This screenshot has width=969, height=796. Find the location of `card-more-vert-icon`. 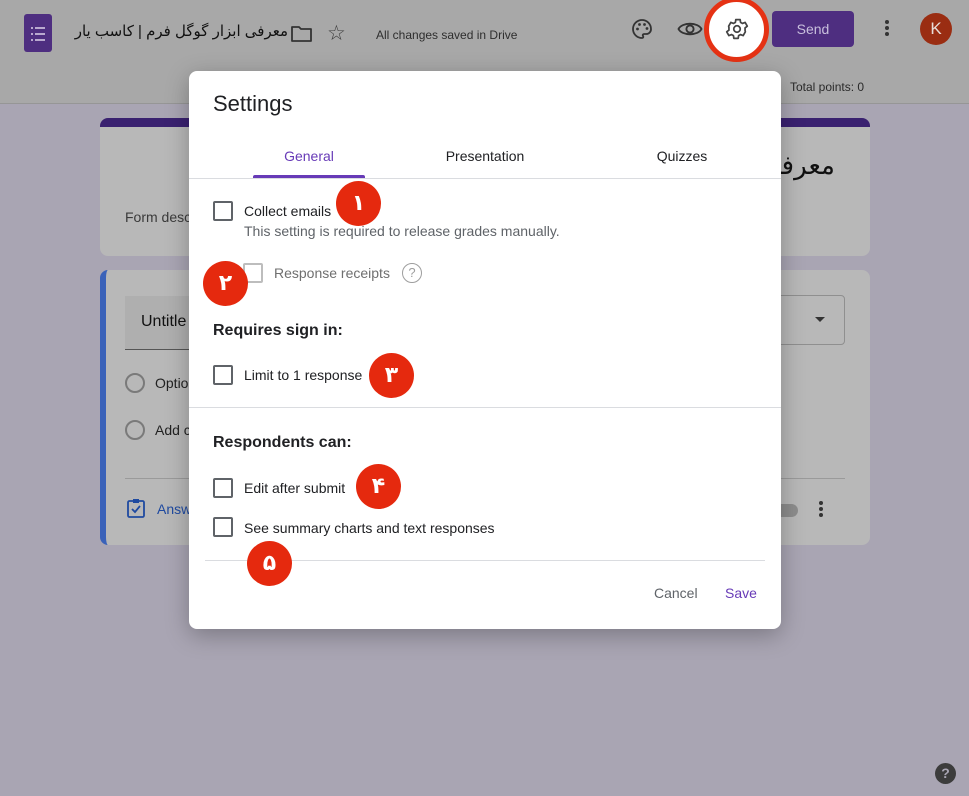

card-more-vert-icon is located at coordinates (821, 510).